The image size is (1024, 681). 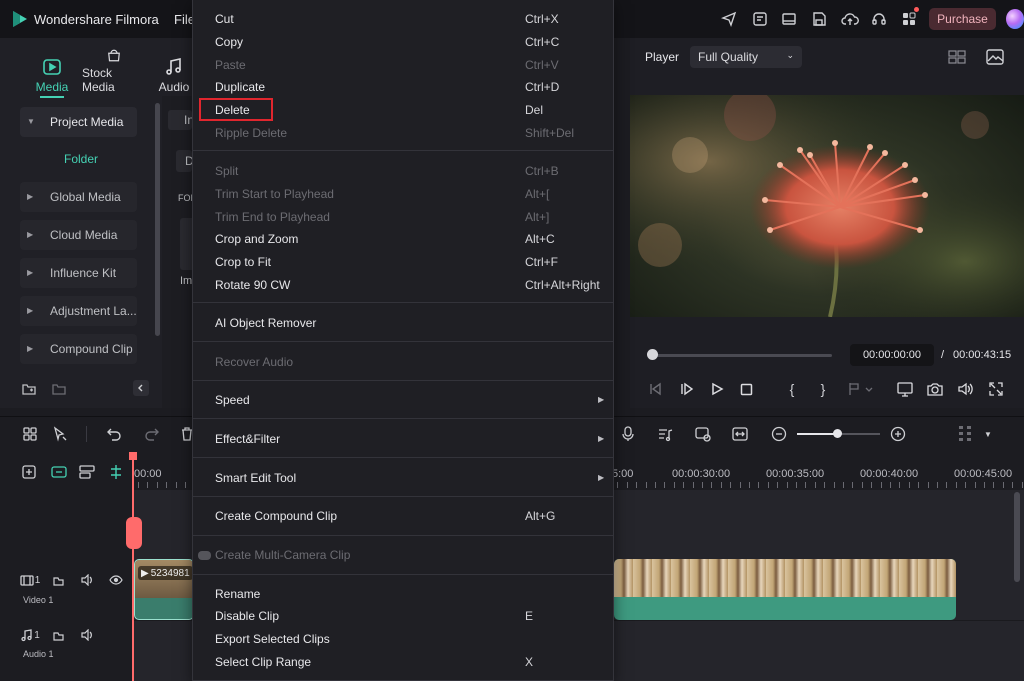 I want to click on menu-item-crop-and-zoom: Crop and Zoom, so click(x=256, y=239).